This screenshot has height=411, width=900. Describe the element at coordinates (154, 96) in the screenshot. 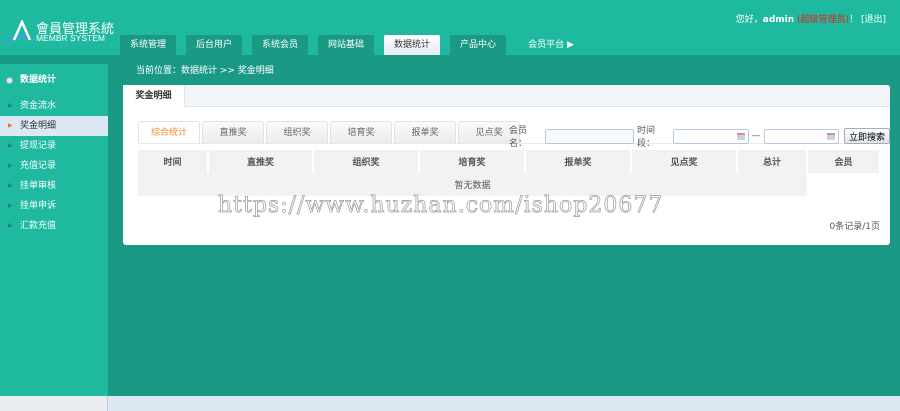

I see `panel-tab-bonus-detail: 奖金明细` at that location.